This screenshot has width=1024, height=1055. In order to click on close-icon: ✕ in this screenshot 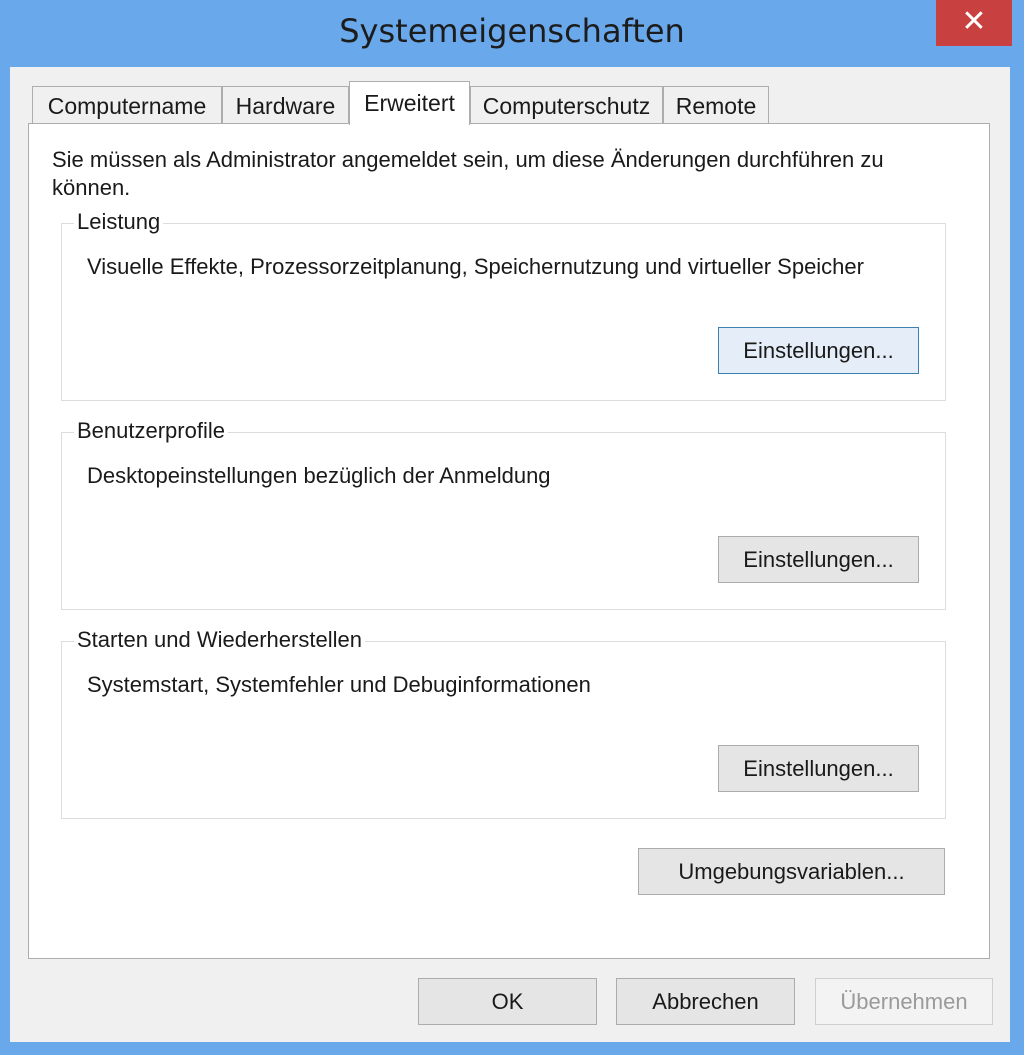, I will do `click(974, 21)`.